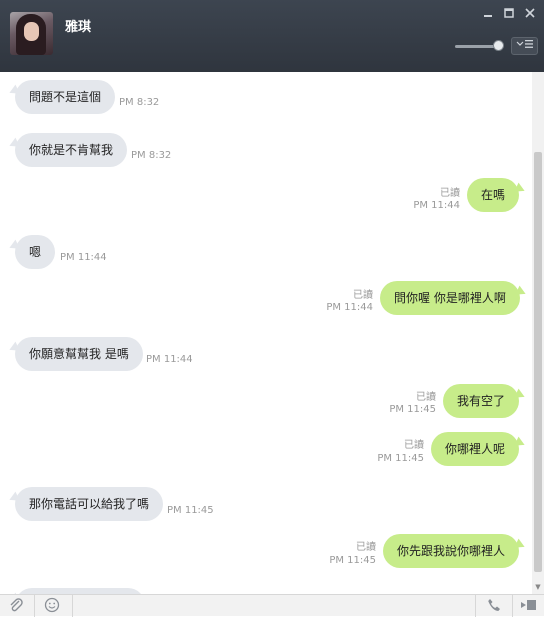  Describe the element at coordinates (498, 45) in the screenshot. I see `volume-slider-knob` at that location.